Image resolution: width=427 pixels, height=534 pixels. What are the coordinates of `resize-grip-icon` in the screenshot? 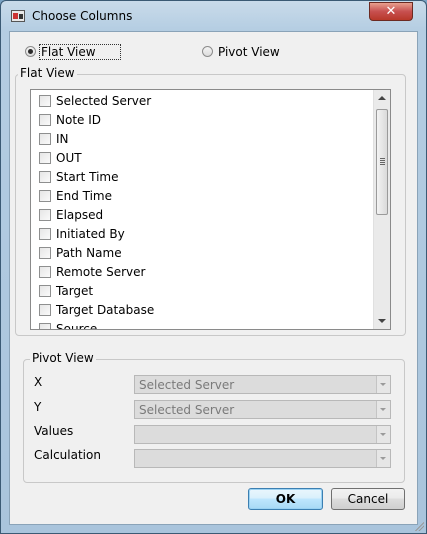 It's located at (419, 526).